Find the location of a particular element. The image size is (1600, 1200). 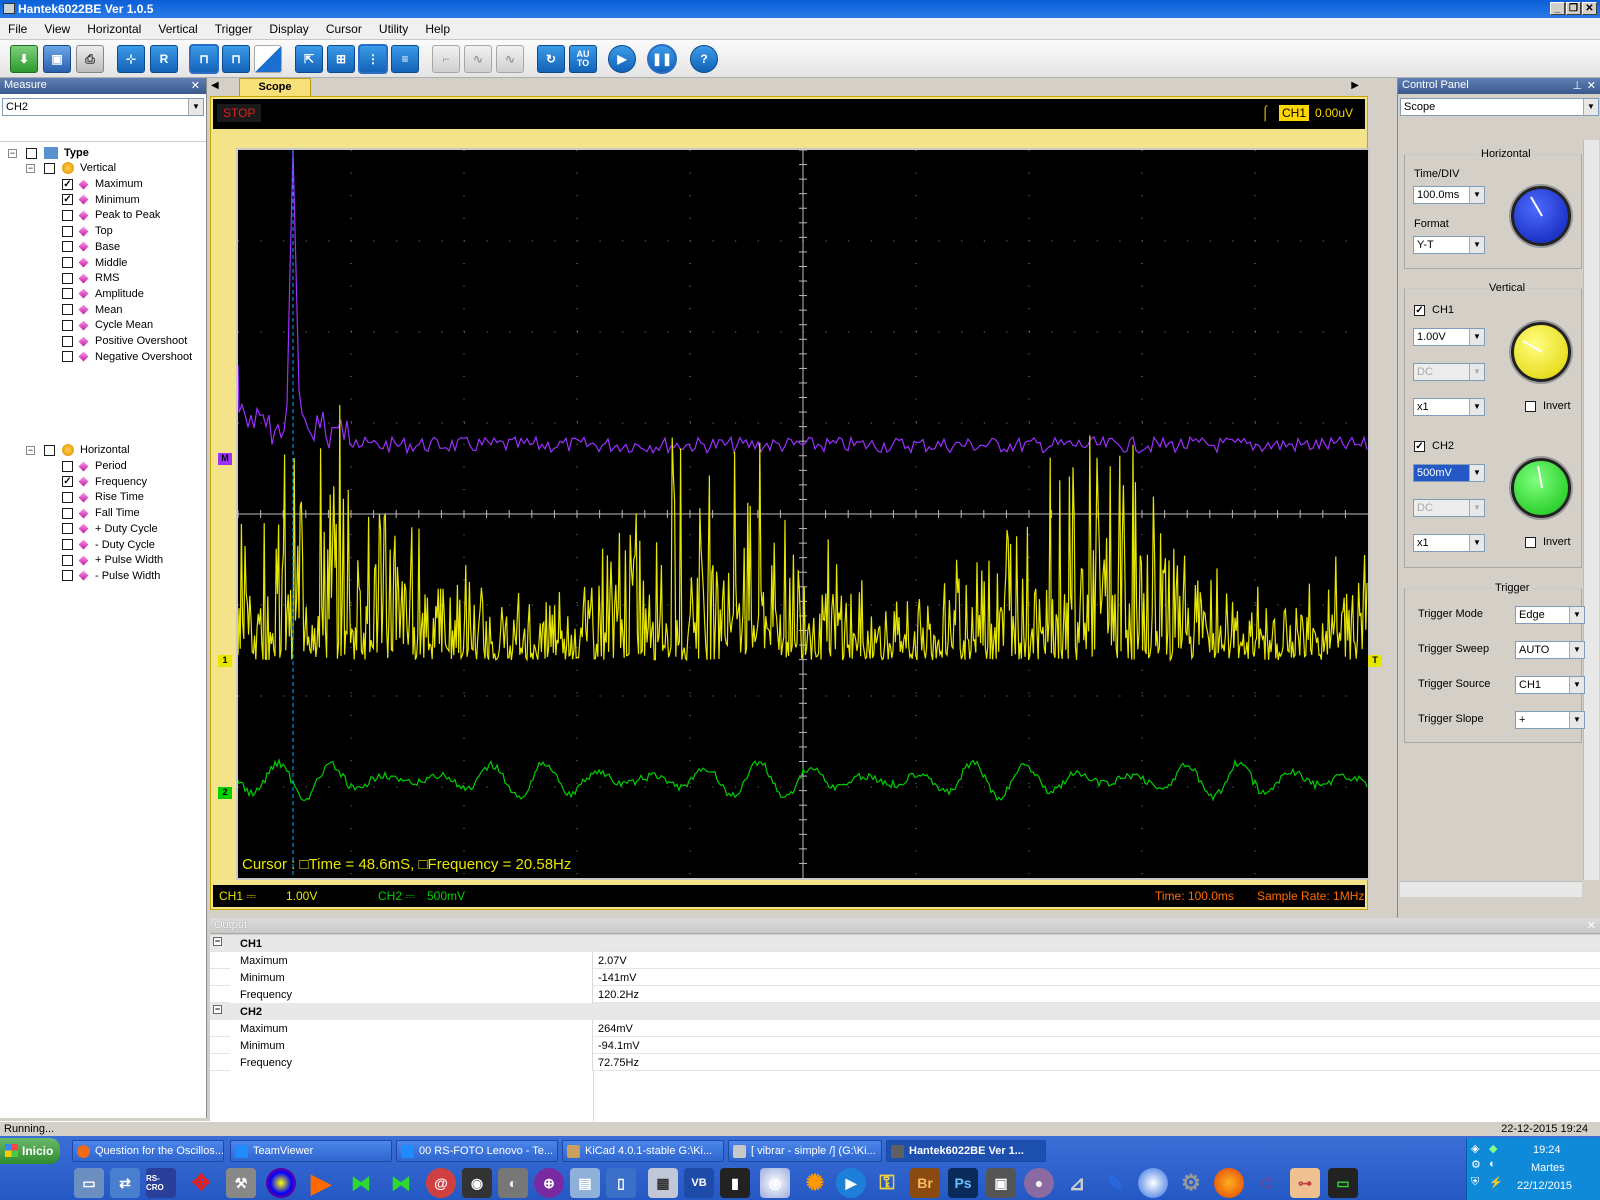

menu-display: Display is located at coordinates (287, 27).